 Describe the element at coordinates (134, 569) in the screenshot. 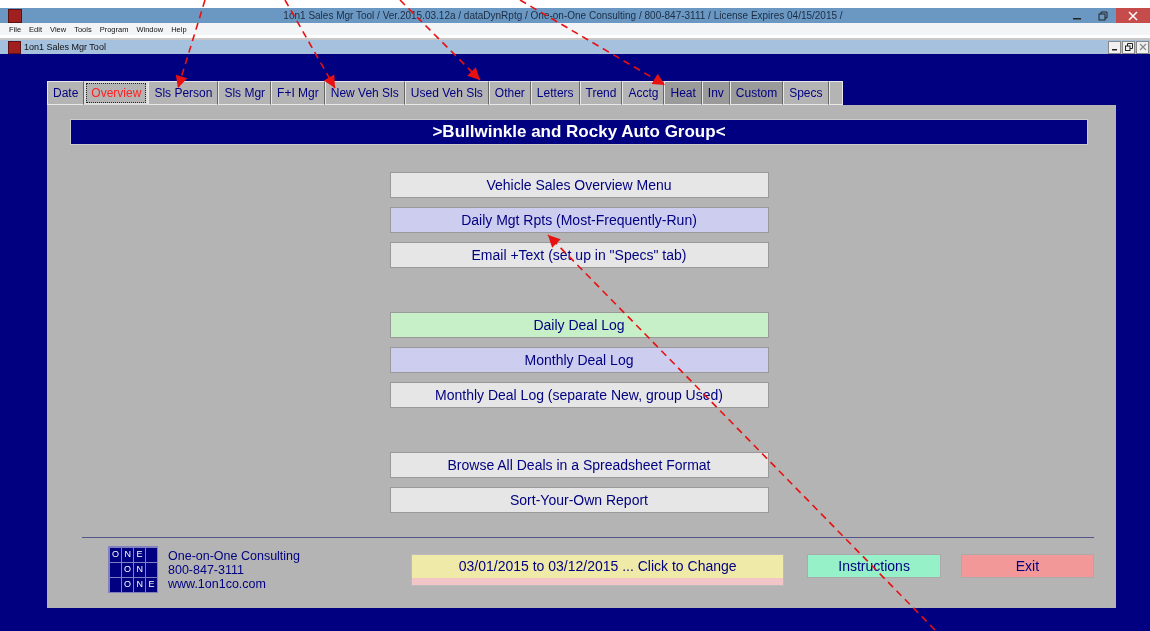

I see `logo-text: ON` at that location.